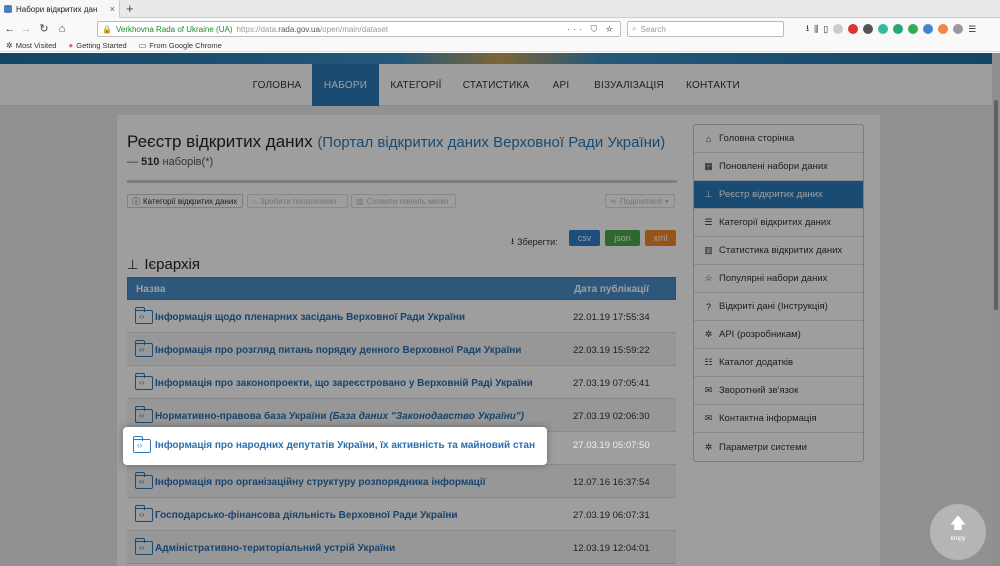 The image size is (1000, 566). What do you see at coordinates (778, 391) in the screenshot?
I see `sidebar-item-feedback: ✉ Зворотний зв'язок` at bounding box center [778, 391].